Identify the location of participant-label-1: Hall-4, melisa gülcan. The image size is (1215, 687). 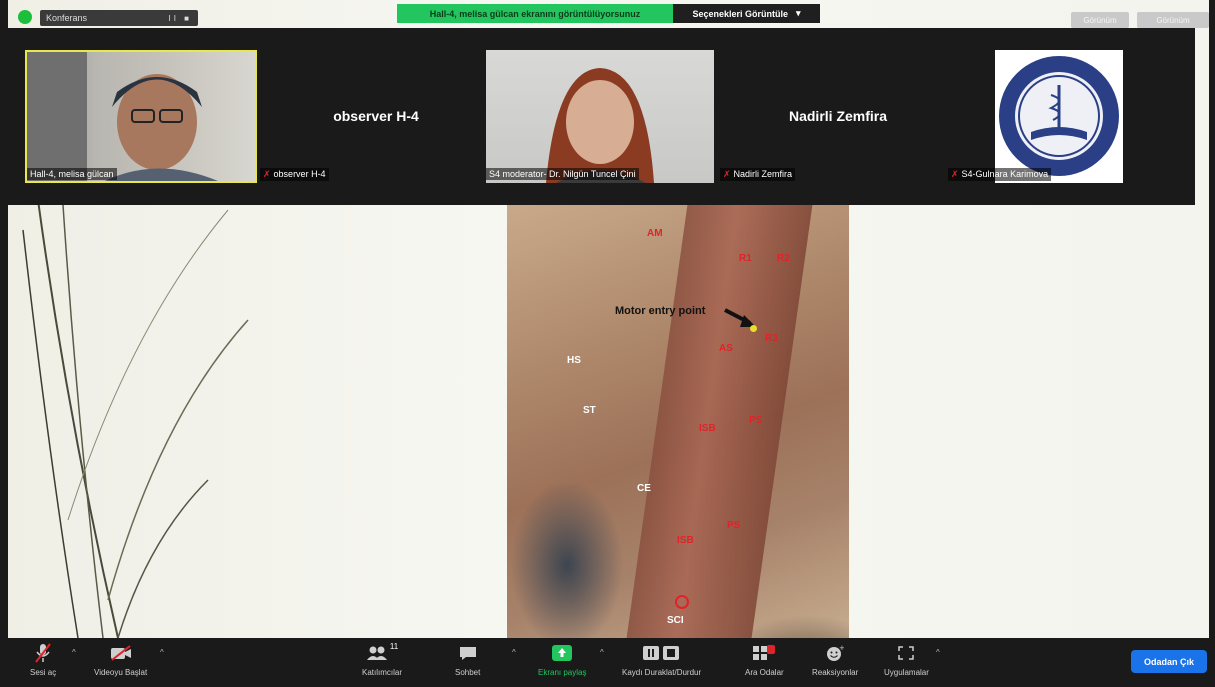
(72, 174).